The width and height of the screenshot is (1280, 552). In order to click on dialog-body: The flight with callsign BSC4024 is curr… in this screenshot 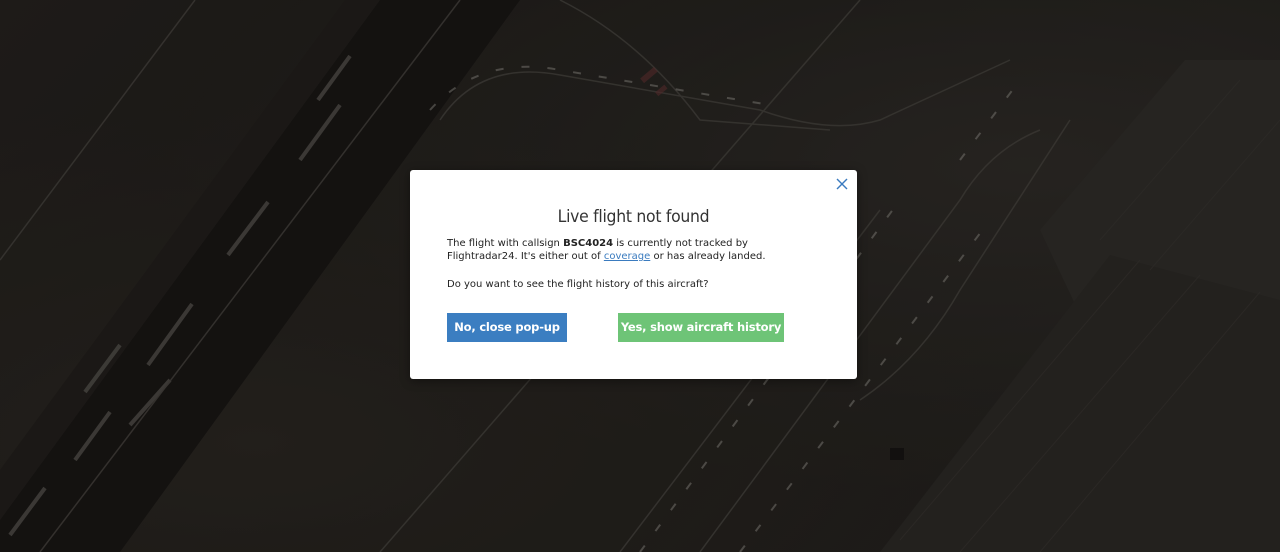, I will do `click(633, 264)`.